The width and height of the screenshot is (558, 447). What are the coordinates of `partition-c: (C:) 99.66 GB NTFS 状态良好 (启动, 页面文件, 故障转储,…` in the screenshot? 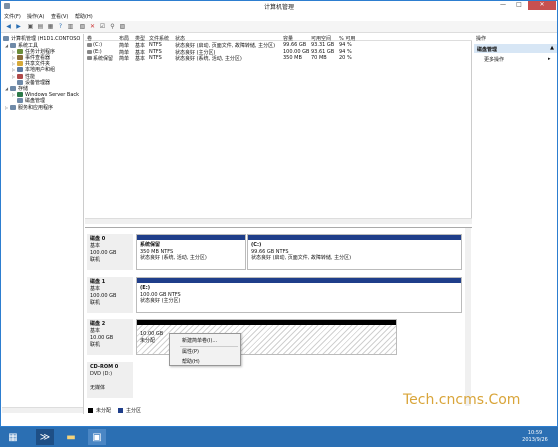 It's located at (354, 252).